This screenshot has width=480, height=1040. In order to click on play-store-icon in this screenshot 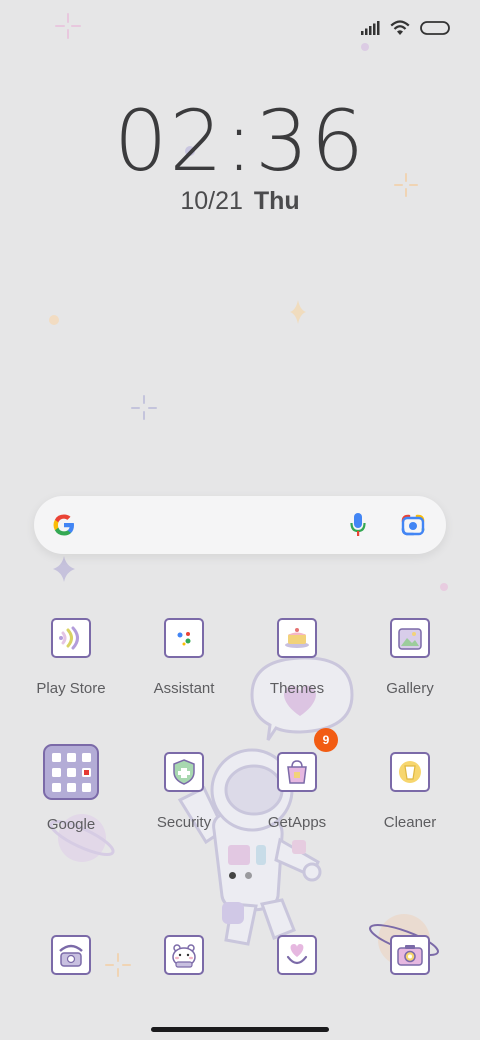, I will do `click(71, 638)`.